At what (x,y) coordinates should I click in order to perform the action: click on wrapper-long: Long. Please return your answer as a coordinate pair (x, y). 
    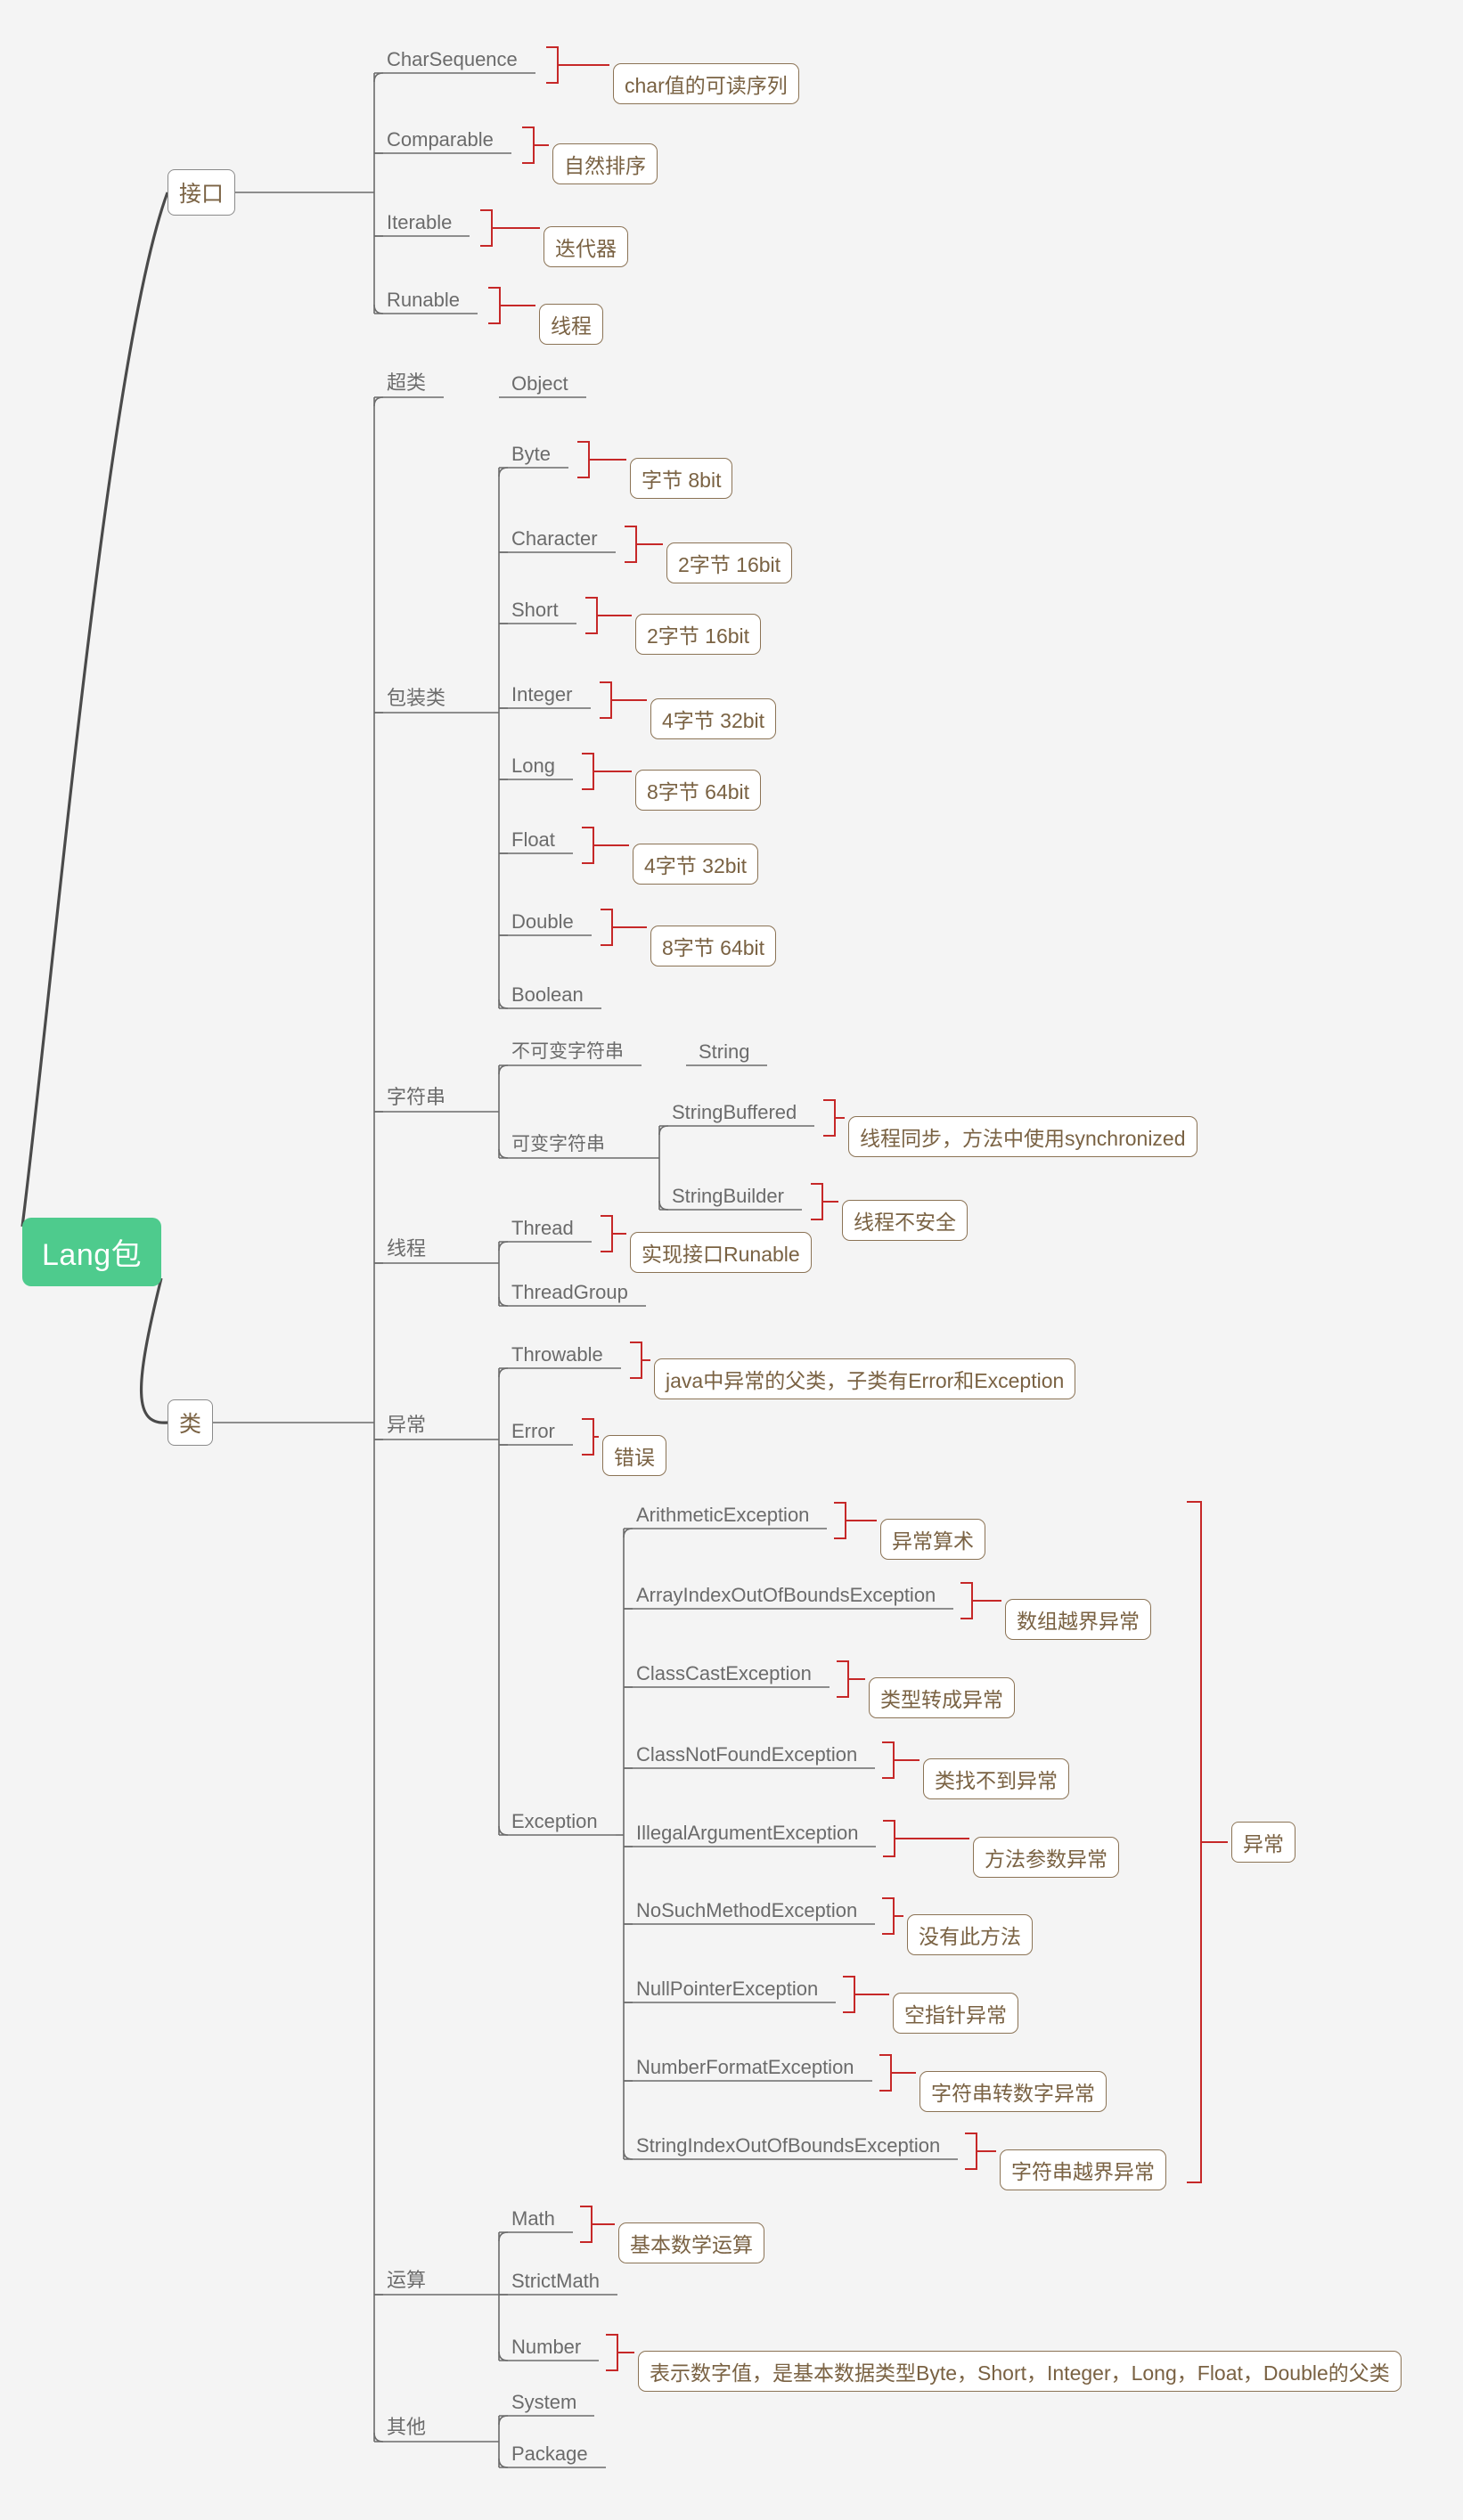
    Looking at the image, I should click on (533, 766).